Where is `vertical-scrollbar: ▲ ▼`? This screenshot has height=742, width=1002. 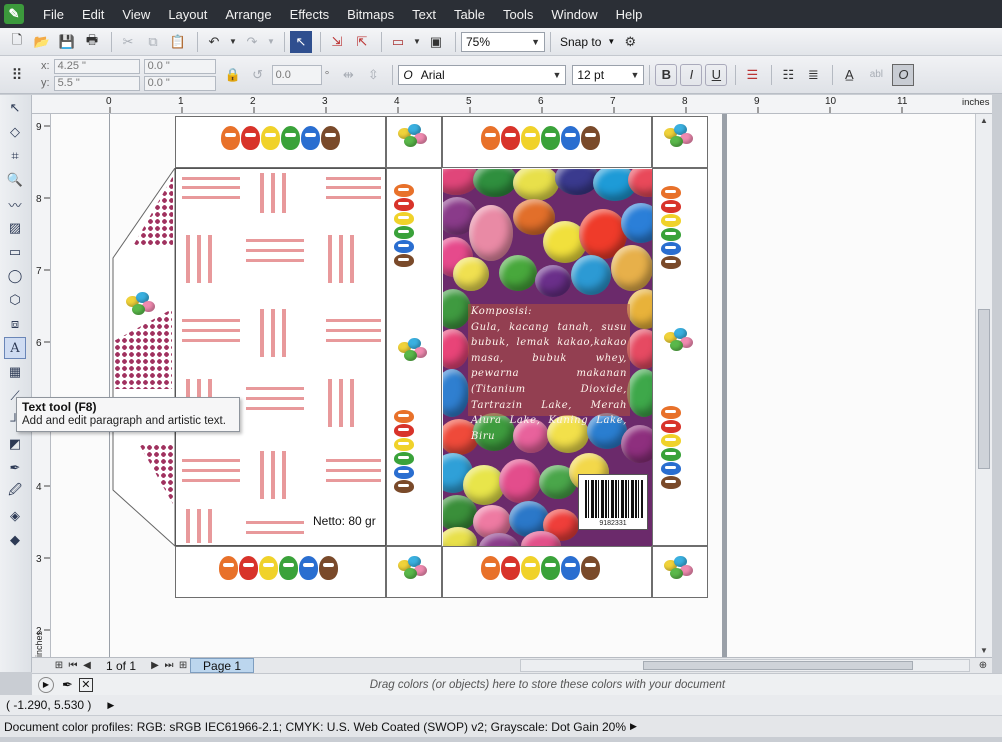
vertical-scrollbar: ▲ ▼ is located at coordinates (983, 385).